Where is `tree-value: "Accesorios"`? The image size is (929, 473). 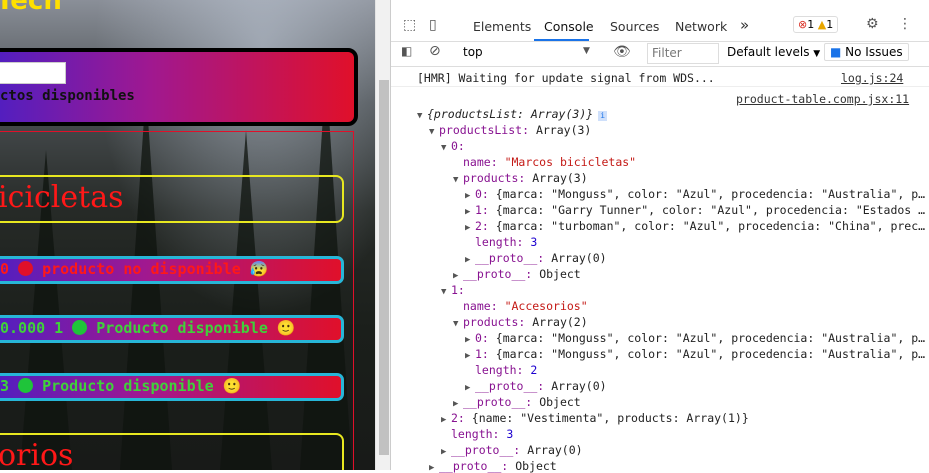 tree-value: "Accesorios" is located at coordinates (546, 306).